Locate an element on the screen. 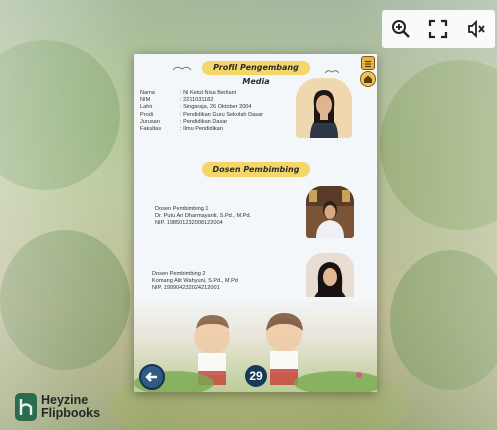 The width and height of the screenshot is (497, 430). advisor2-name: Komang Alit Wahyuni, S.Pd., M.Pd is located at coordinates (195, 281).